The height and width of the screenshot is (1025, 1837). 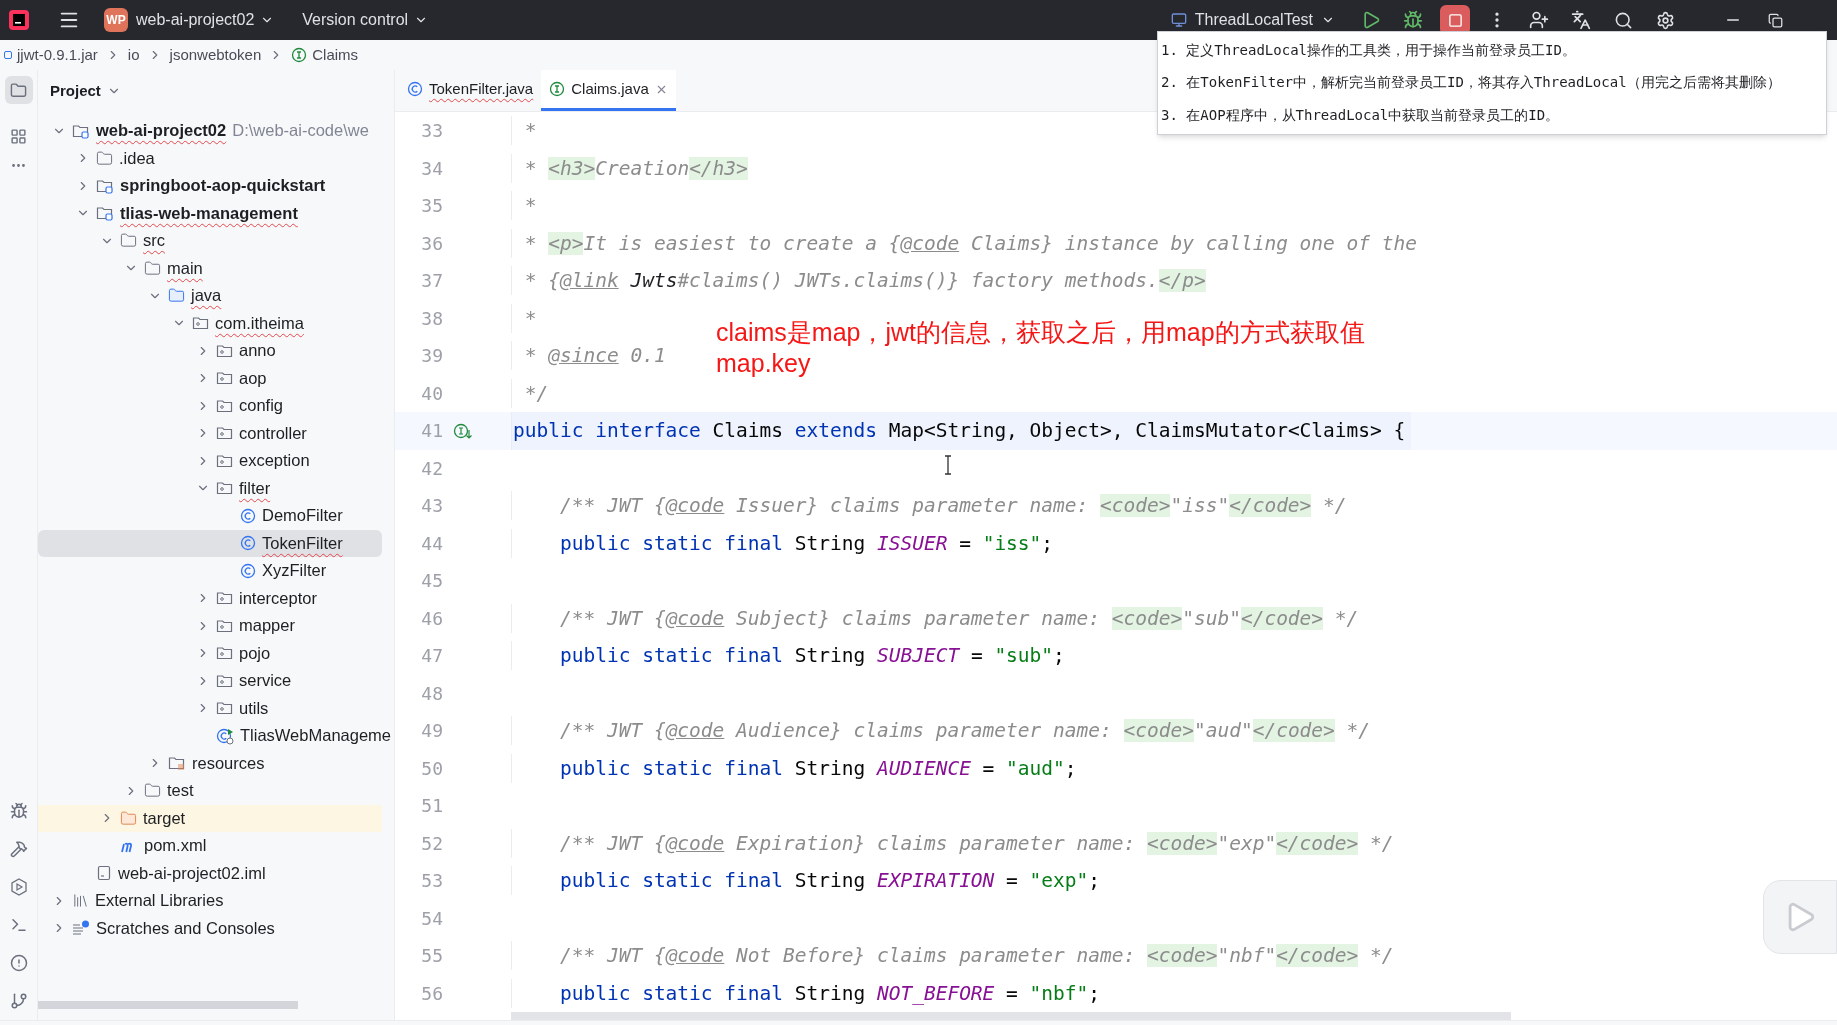 I want to click on line-number: 47, so click(x=431, y=656).